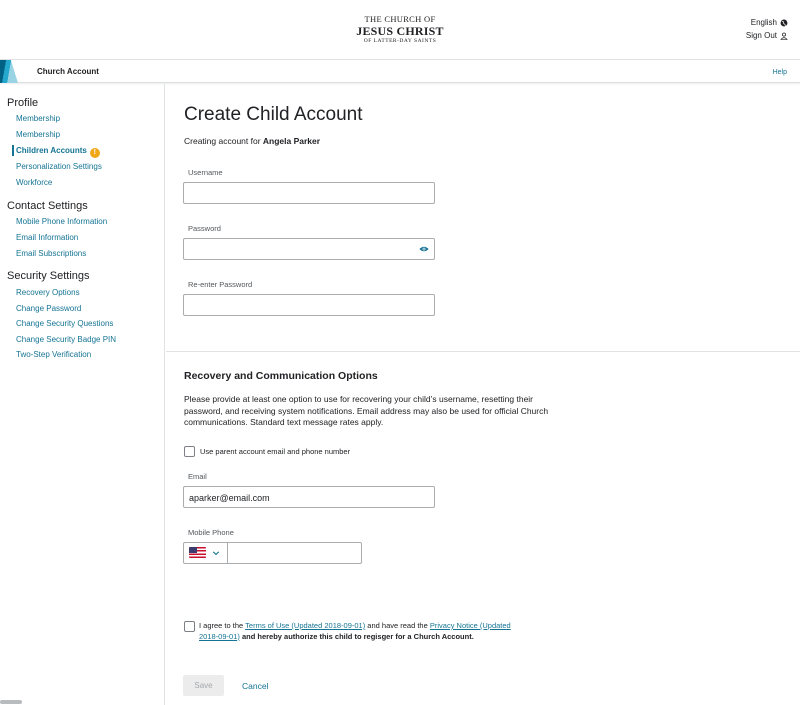 This screenshot has height=705, width=800. I want to click on creating-prefix: Creating account for, so click(223, 141).